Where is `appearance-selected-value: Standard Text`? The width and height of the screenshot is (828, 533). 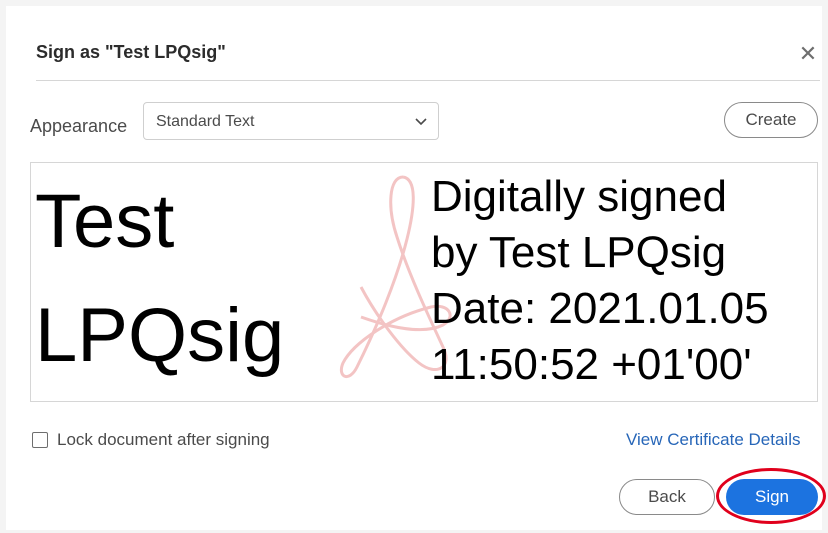
appearance-selected-value: Standard Text is located at coordinates (205, 121).